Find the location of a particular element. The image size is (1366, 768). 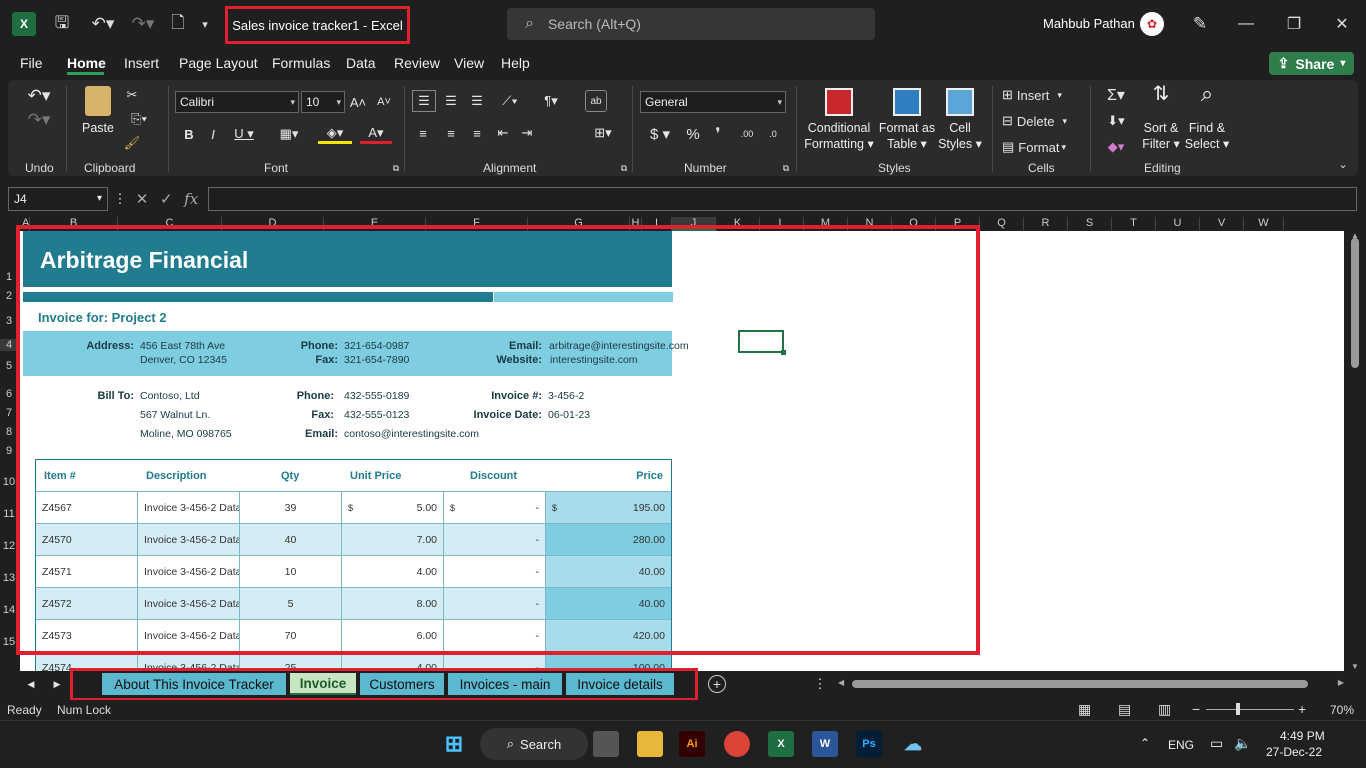

align-right-icon: ≡ is located at coordinates (477, 133).